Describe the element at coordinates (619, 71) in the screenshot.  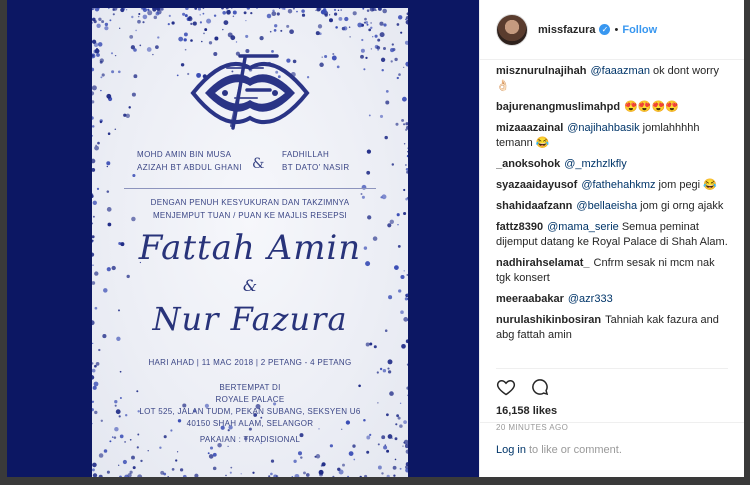
I see `comment-mention: @faaazman` at that location.